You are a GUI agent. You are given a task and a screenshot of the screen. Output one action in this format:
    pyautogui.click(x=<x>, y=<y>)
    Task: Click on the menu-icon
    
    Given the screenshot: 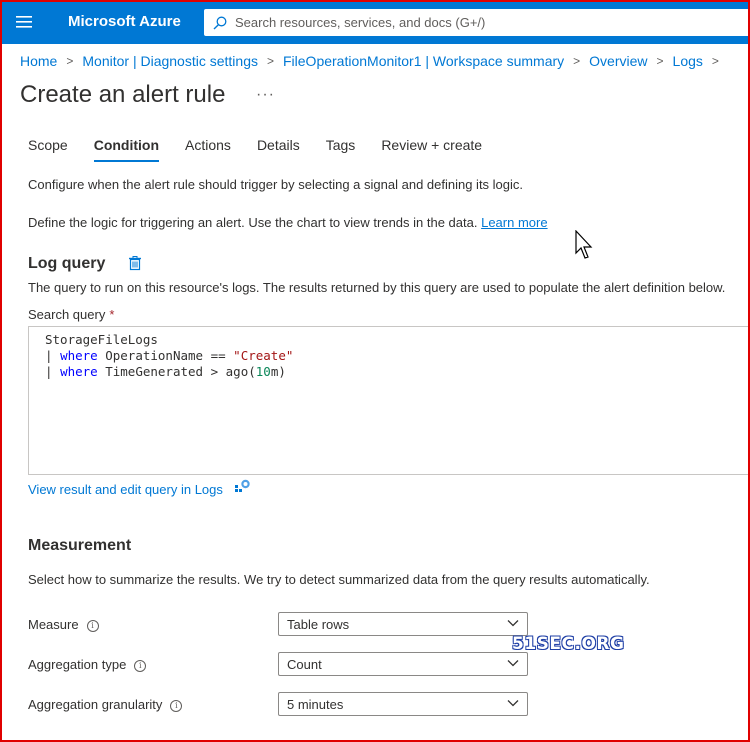 What is the action you would take?
    pyautogui.click(x=24, y=22)
    